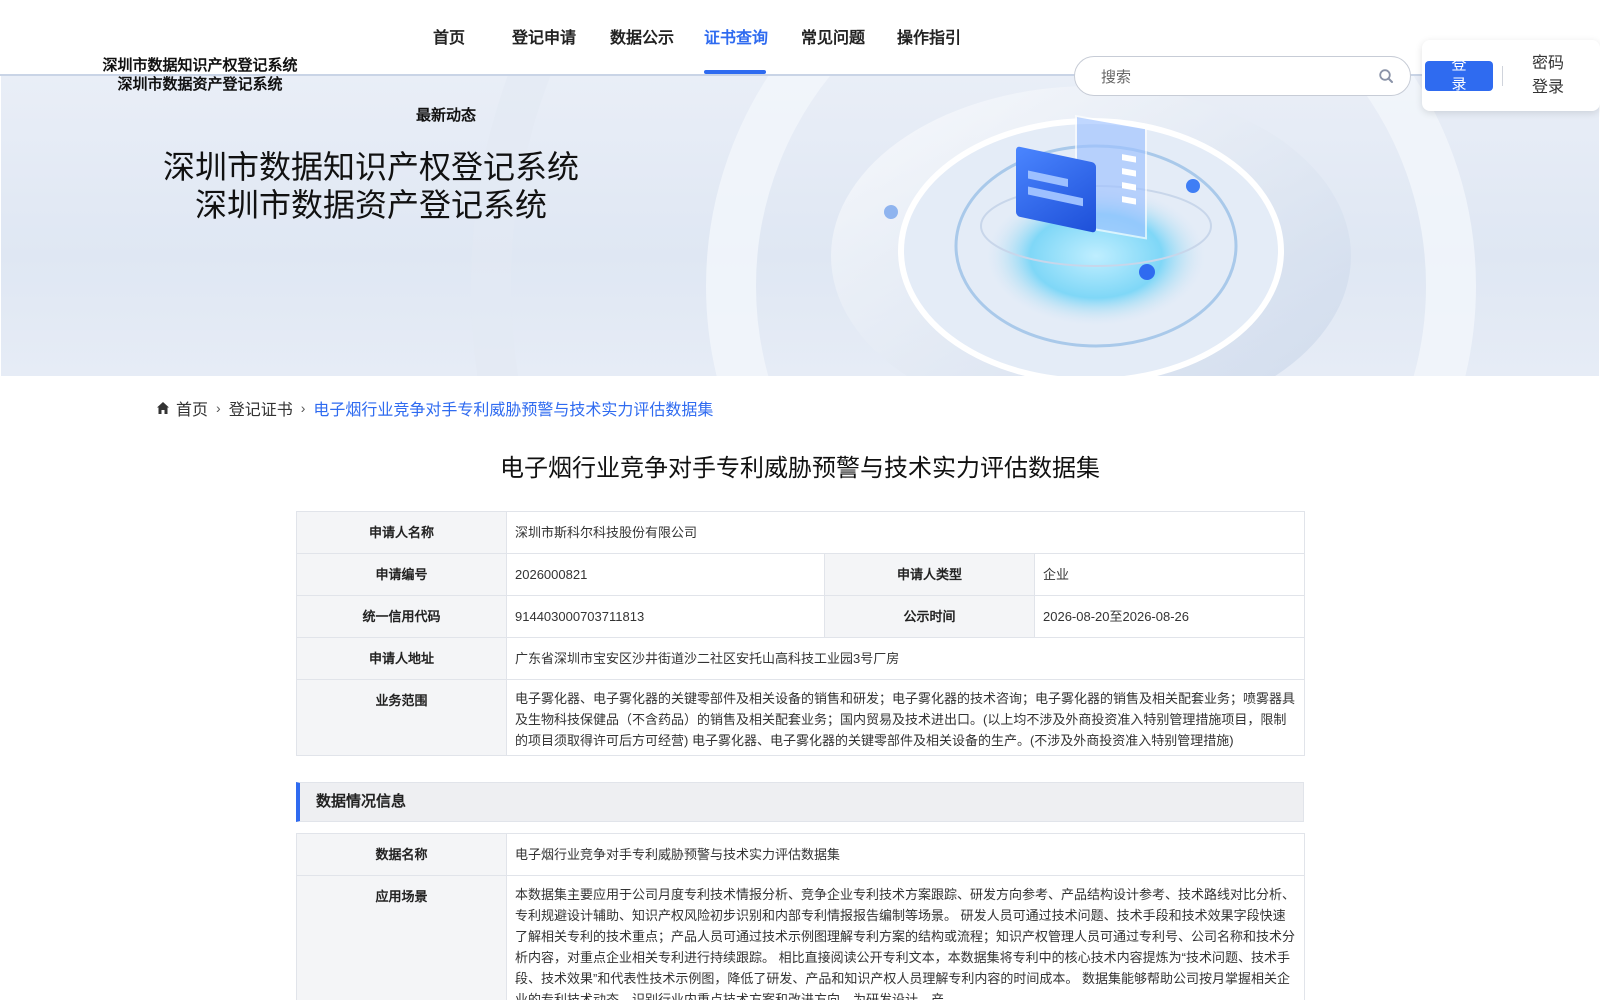  Describe the element at coordinates (401, 532) in the screenshot. I see `field-label: 申请人名称` at that location.